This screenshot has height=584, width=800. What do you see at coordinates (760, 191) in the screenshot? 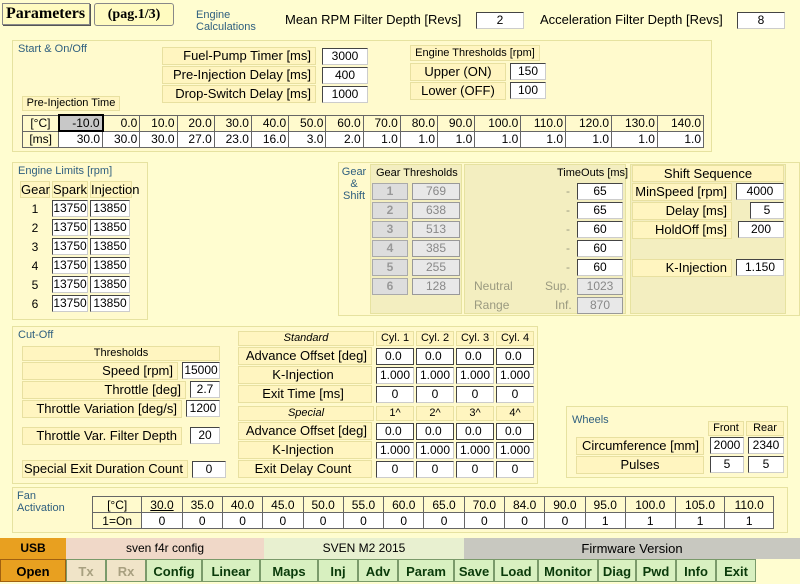
I see `minspeed-input: 4000` at bounding box center [760, 191].